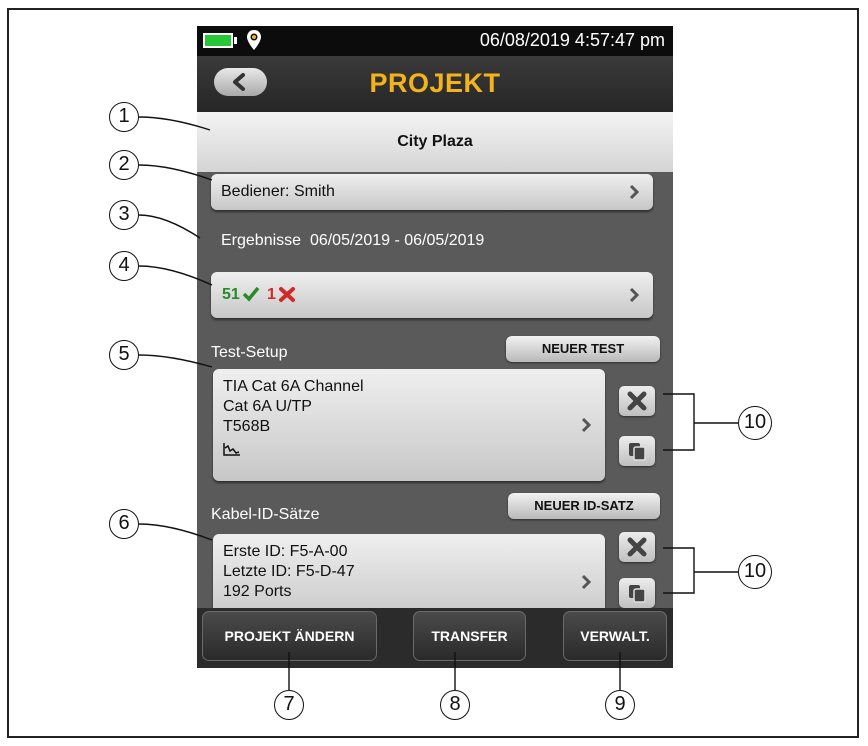  What do you see at coordinates (124, 266) in the screenshot?
I see `callout-4: 4` at bounding box center [124, 266].